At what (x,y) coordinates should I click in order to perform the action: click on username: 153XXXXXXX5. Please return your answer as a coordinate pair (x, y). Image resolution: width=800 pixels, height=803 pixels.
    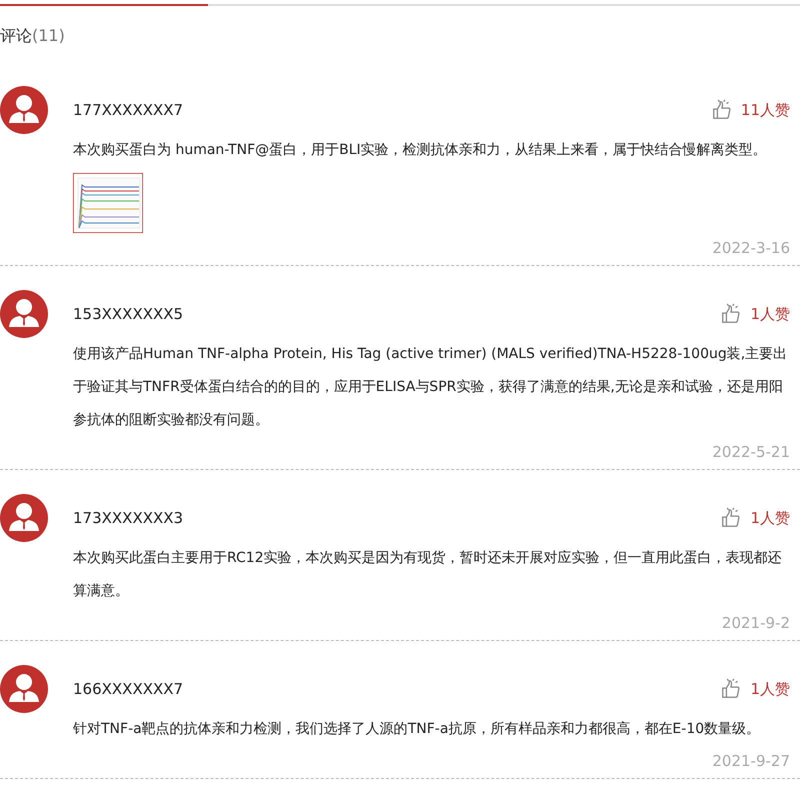
    Looking at the image, I should click on (128, 314).